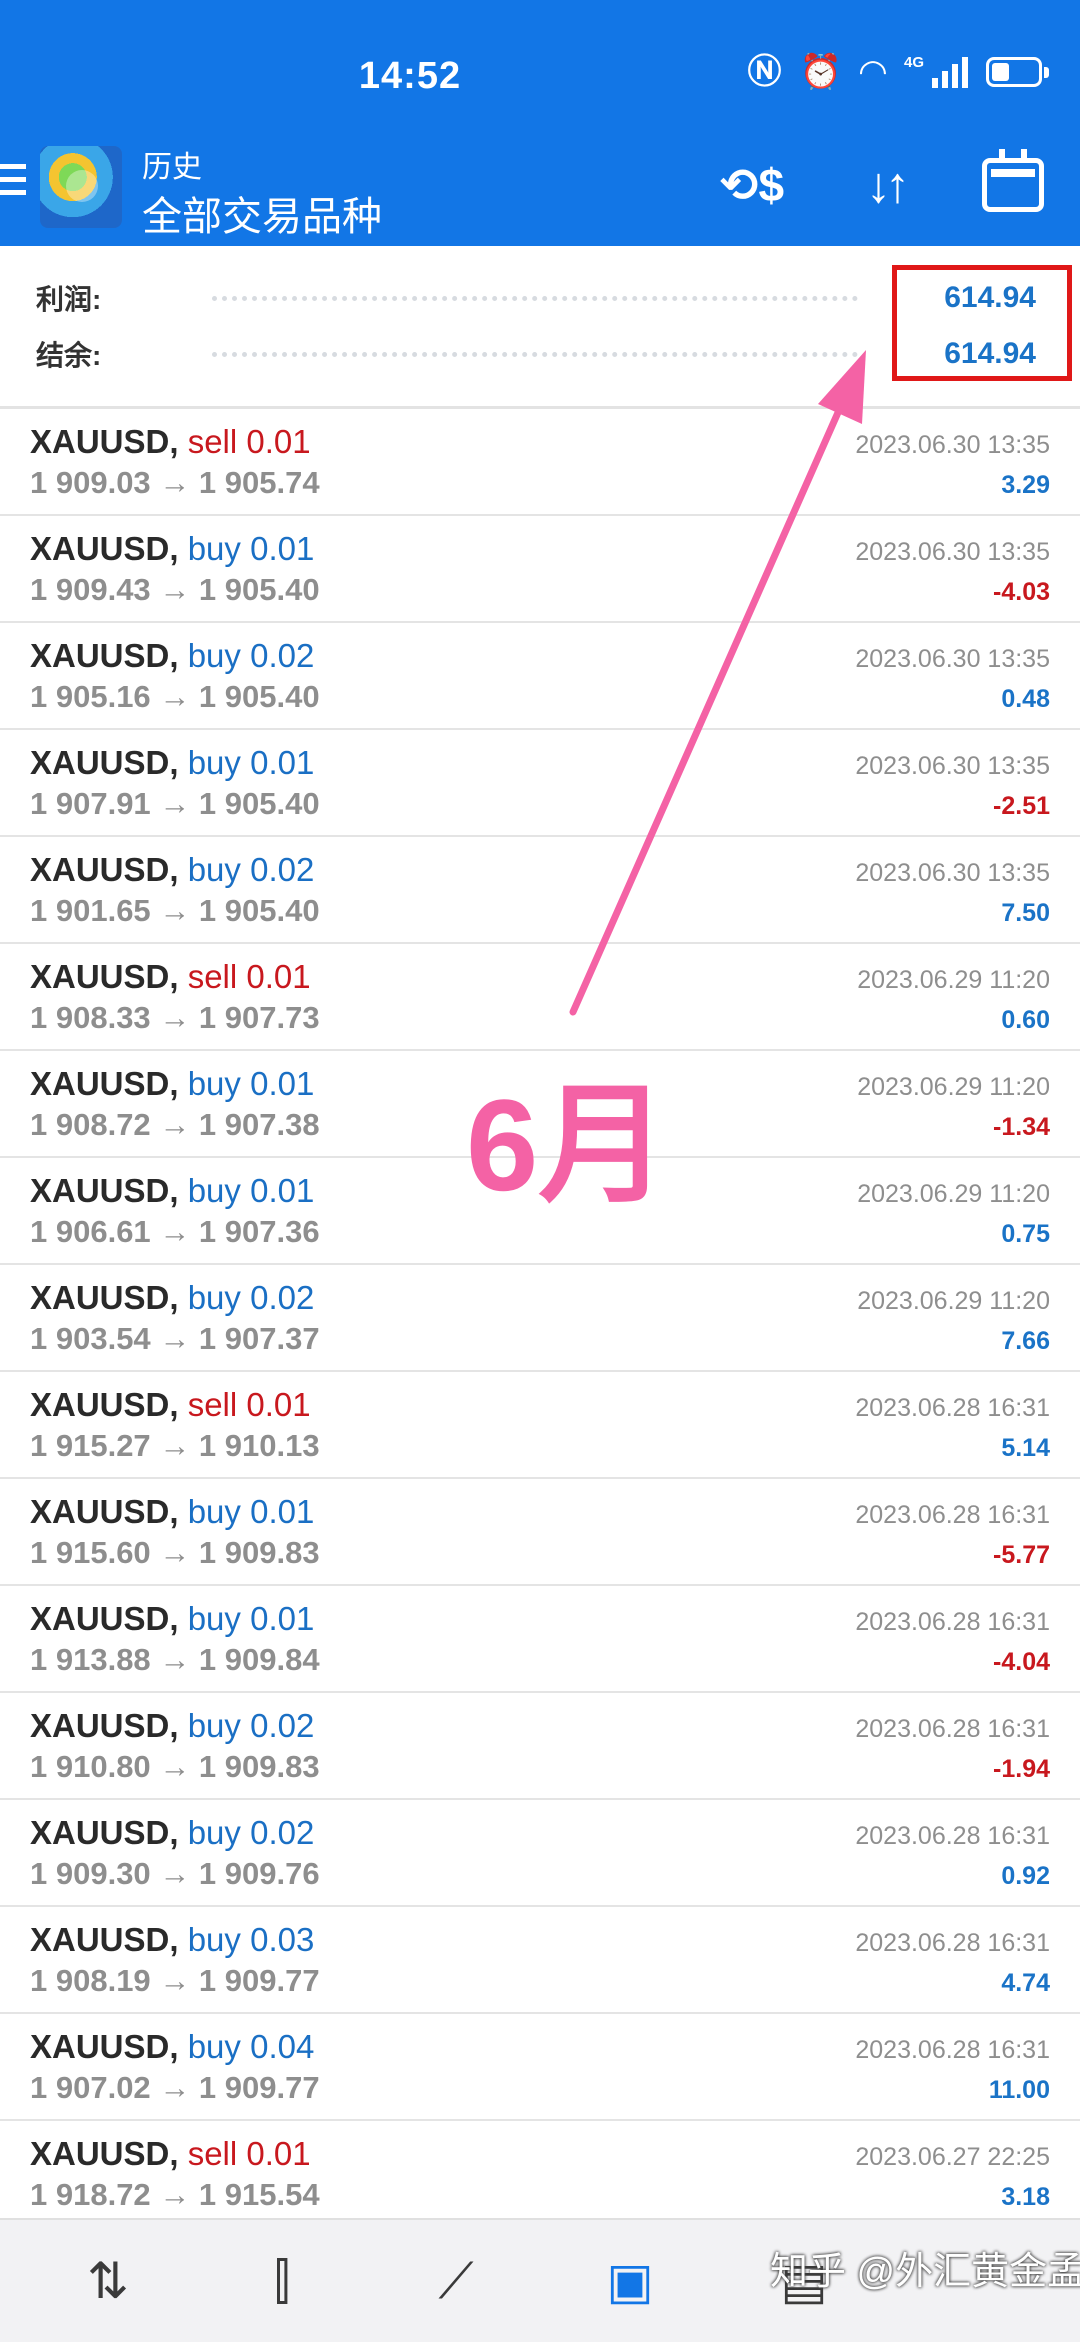 The height and width of the screenshot is (2342, 1080). What do you see at coordinates (913, 62) in the screenshot?
I see `network-type: 4G` at bounding box center [913, 62].